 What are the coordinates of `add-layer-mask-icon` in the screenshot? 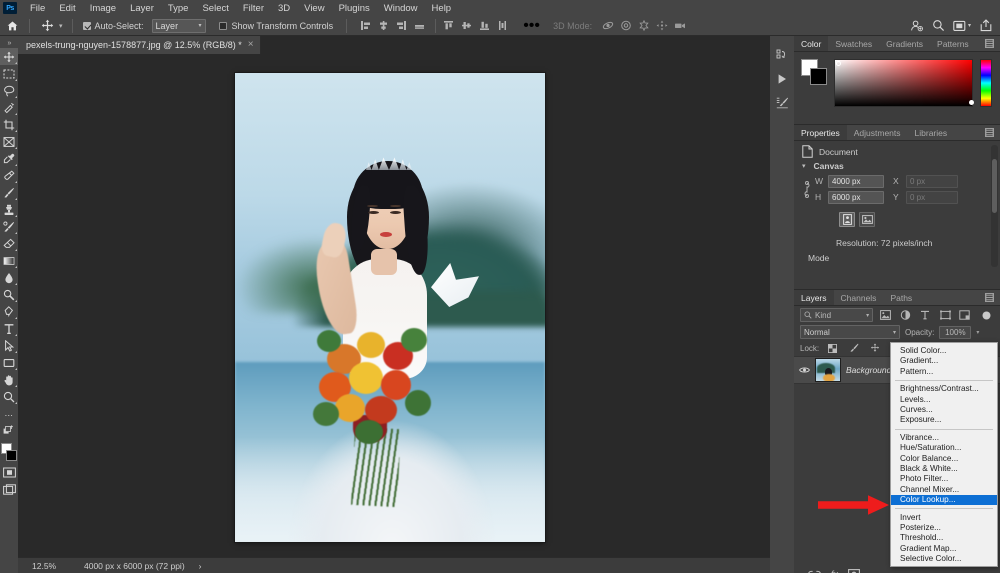 It's located at (854, 571).